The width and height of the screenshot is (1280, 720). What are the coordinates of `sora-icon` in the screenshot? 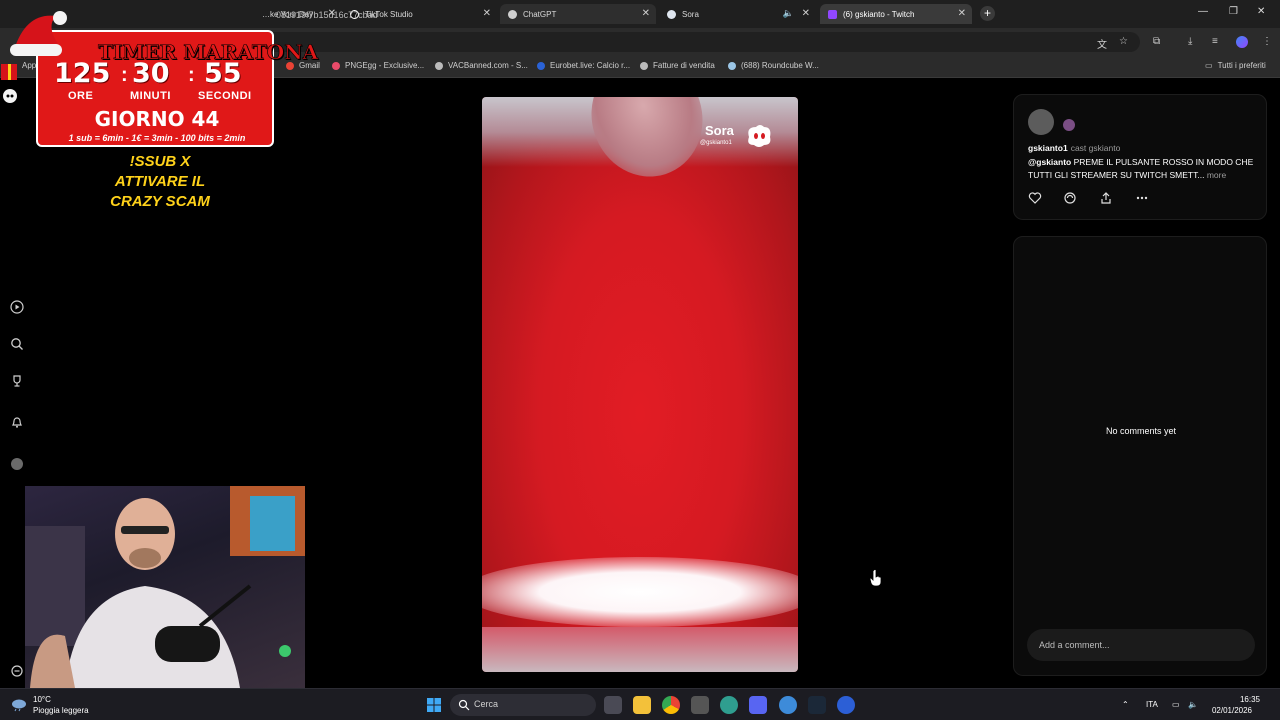 It's located at (671, 14).